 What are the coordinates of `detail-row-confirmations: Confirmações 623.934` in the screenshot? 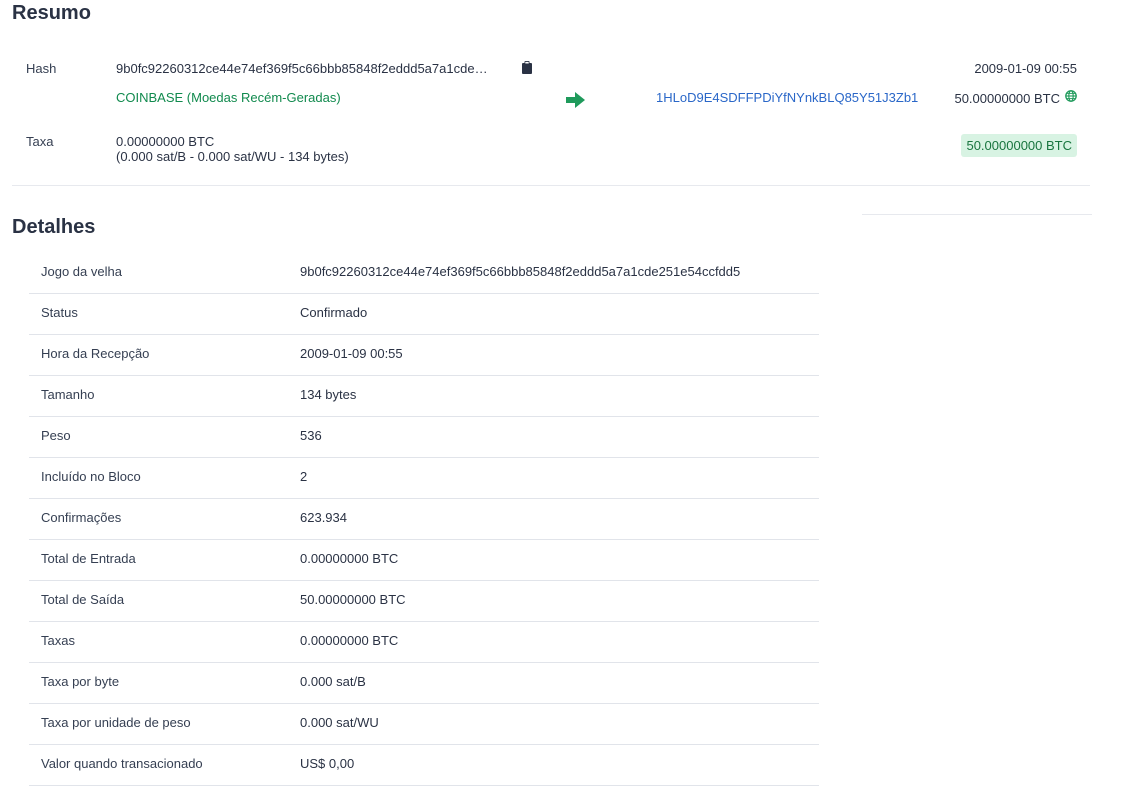 It's located at (424, 519).